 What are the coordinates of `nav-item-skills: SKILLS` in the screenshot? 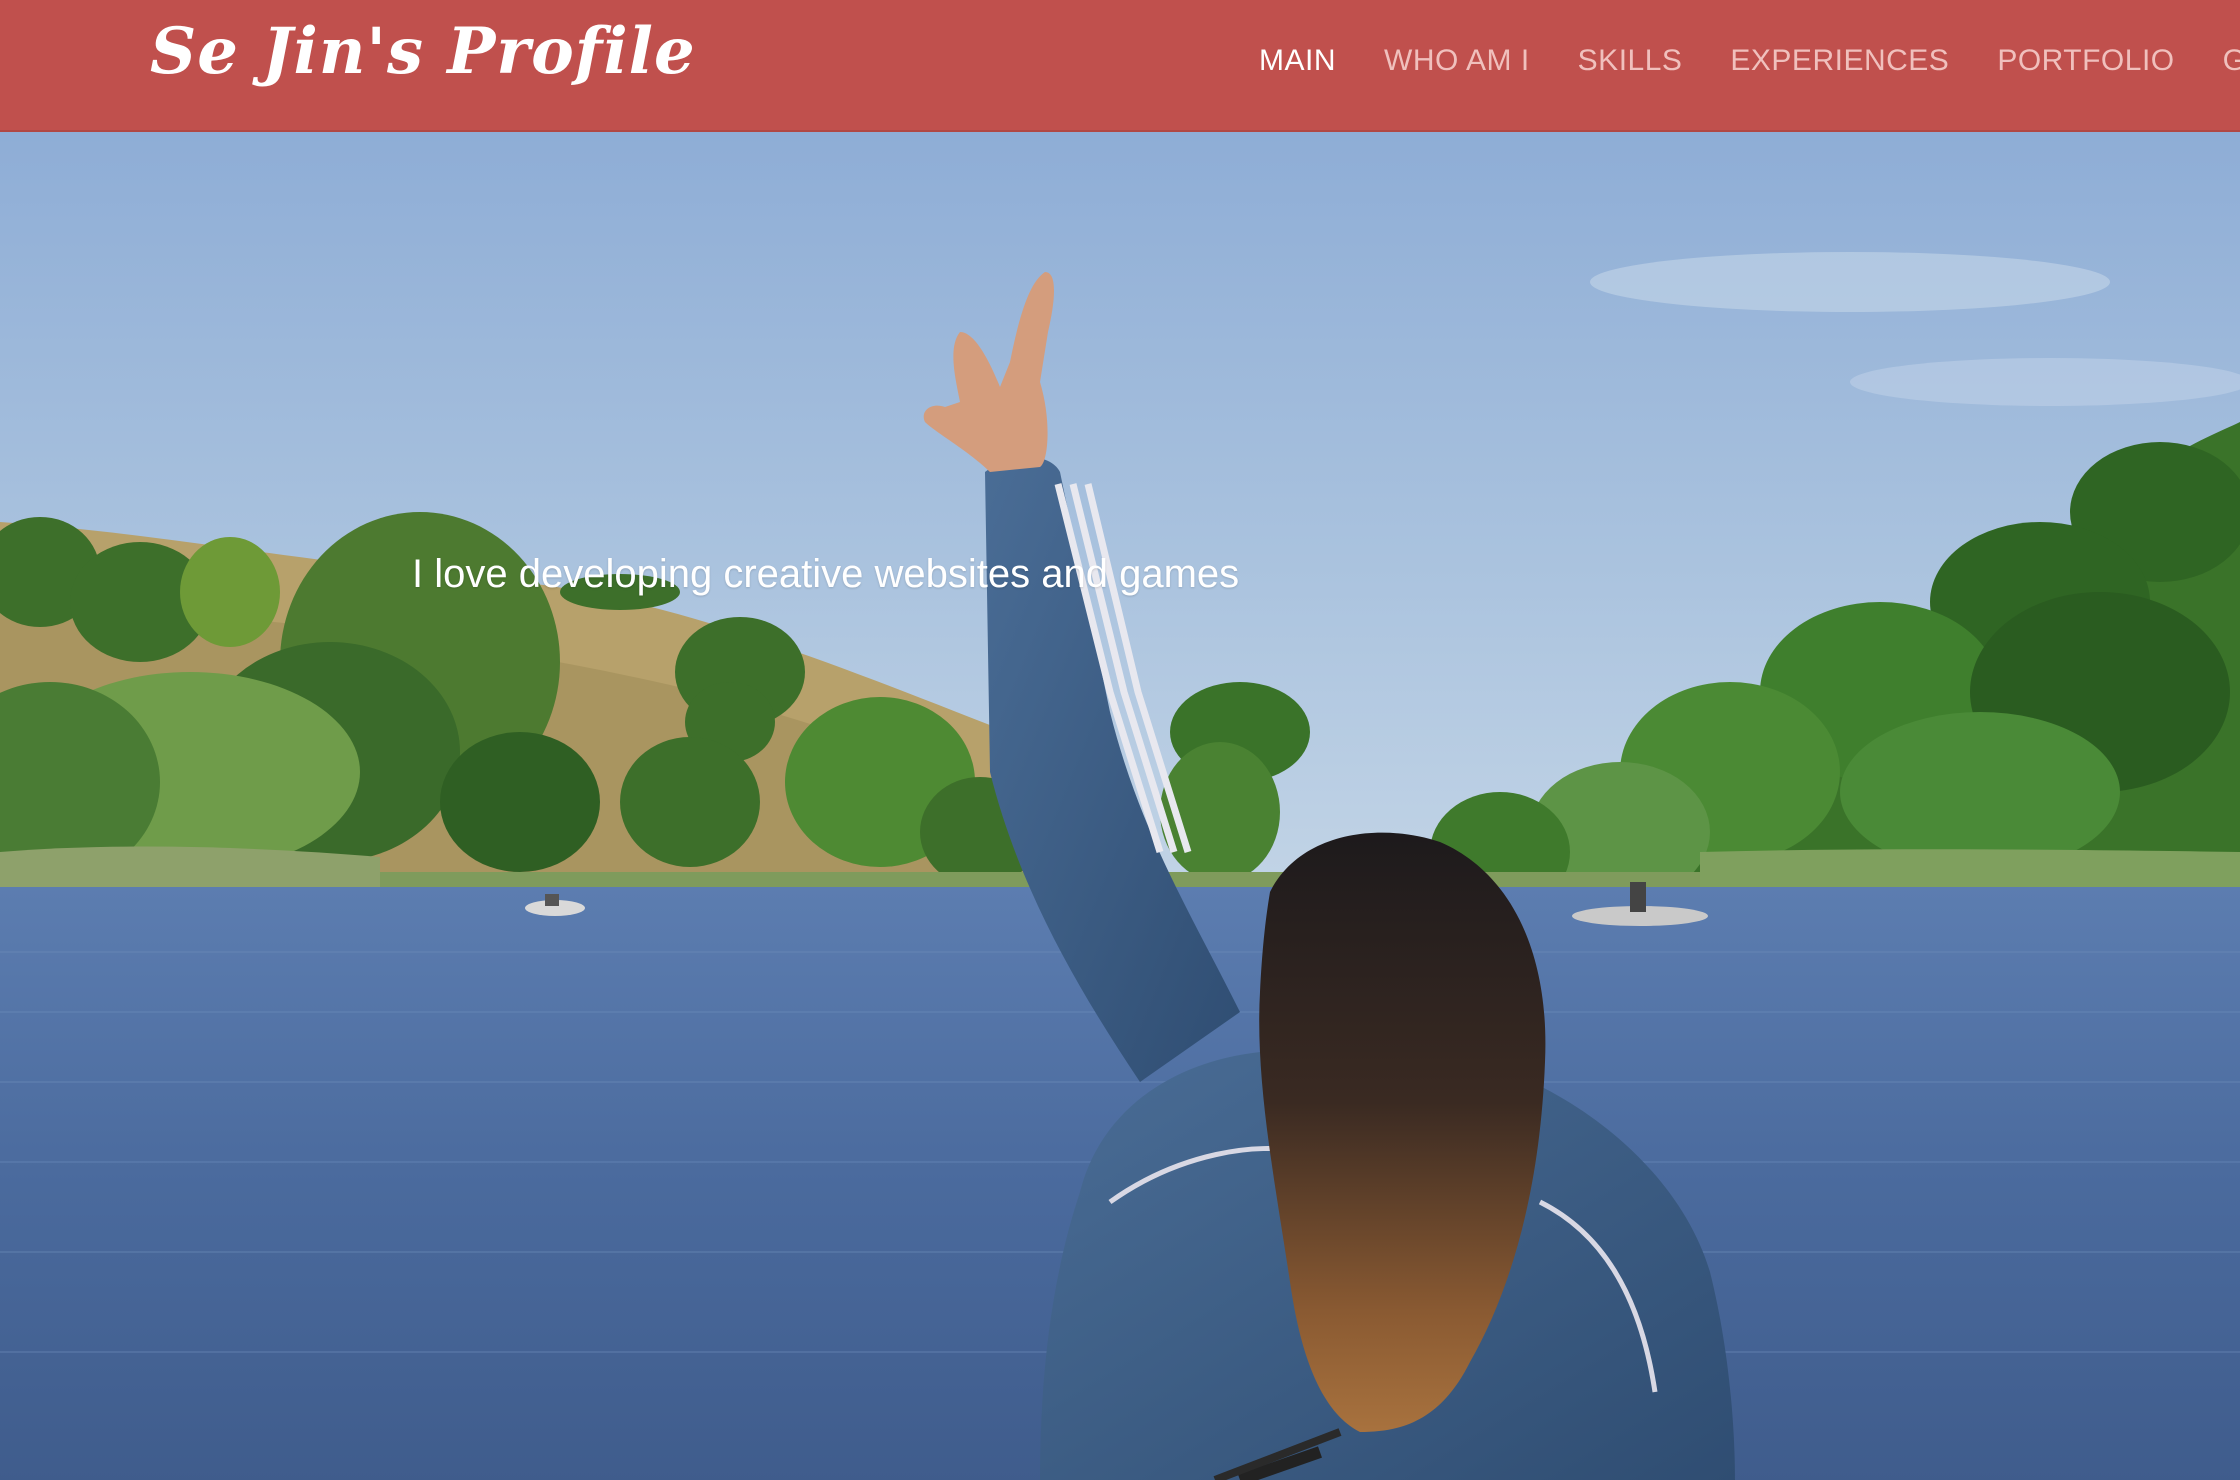 It's located at (1630, 61).